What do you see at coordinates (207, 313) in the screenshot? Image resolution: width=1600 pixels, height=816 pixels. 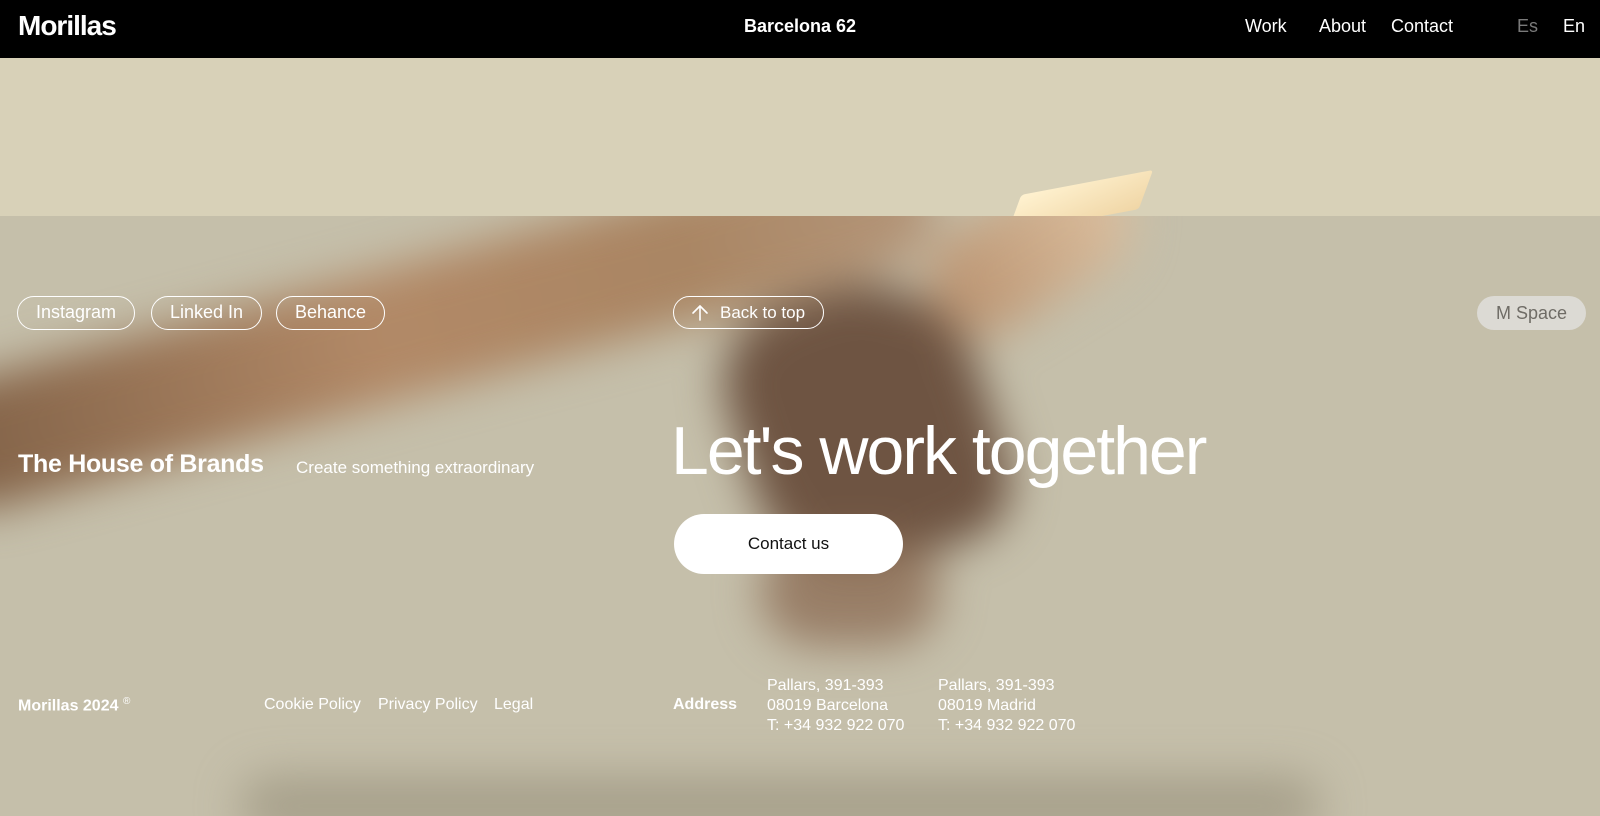 I see `linkedin-link: Linked In` at bounding box center [207, 313].